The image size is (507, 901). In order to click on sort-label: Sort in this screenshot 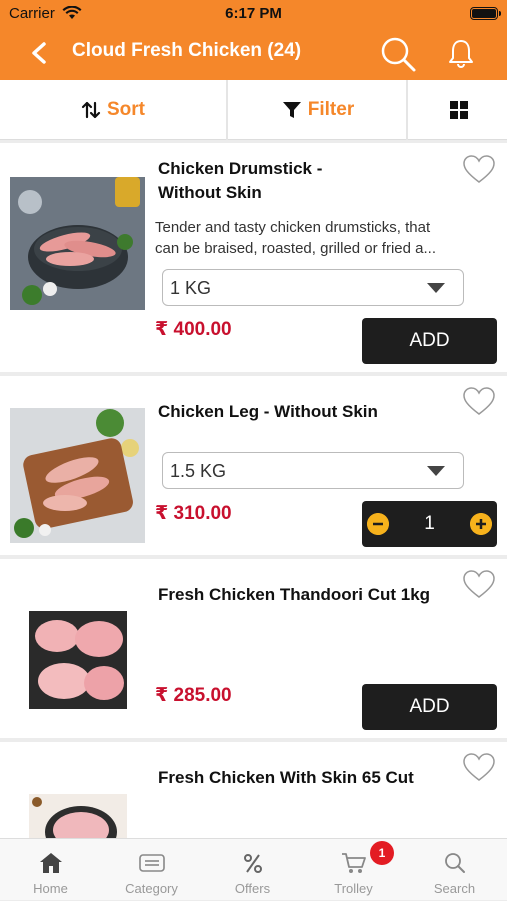, I will do `click(126, 109)`.